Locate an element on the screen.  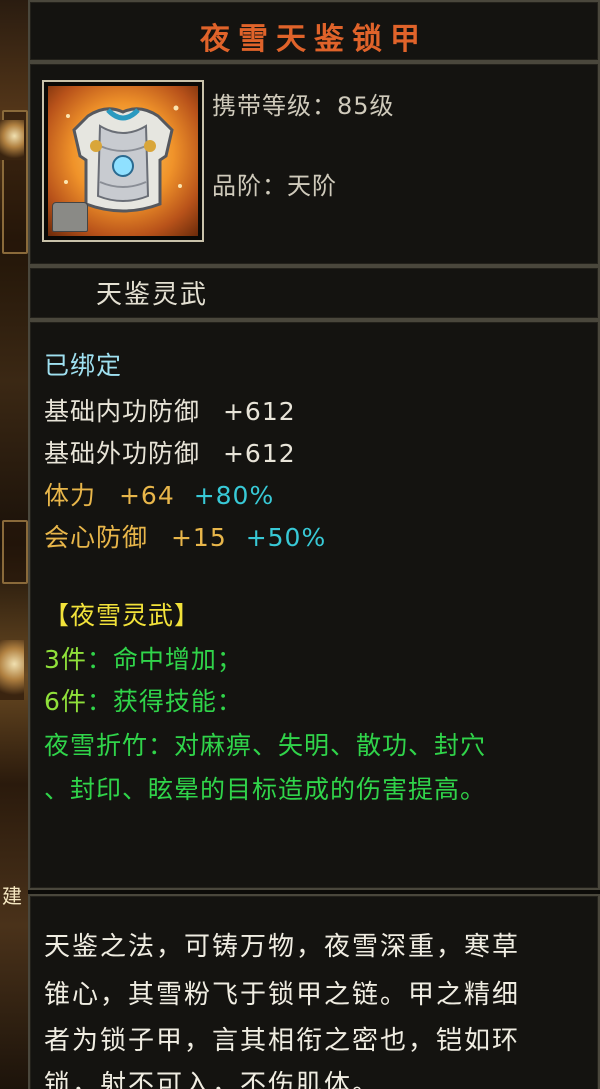
stat-base-outer-defense: 基础外功防御 +612 is located at coordinates (170, 452).